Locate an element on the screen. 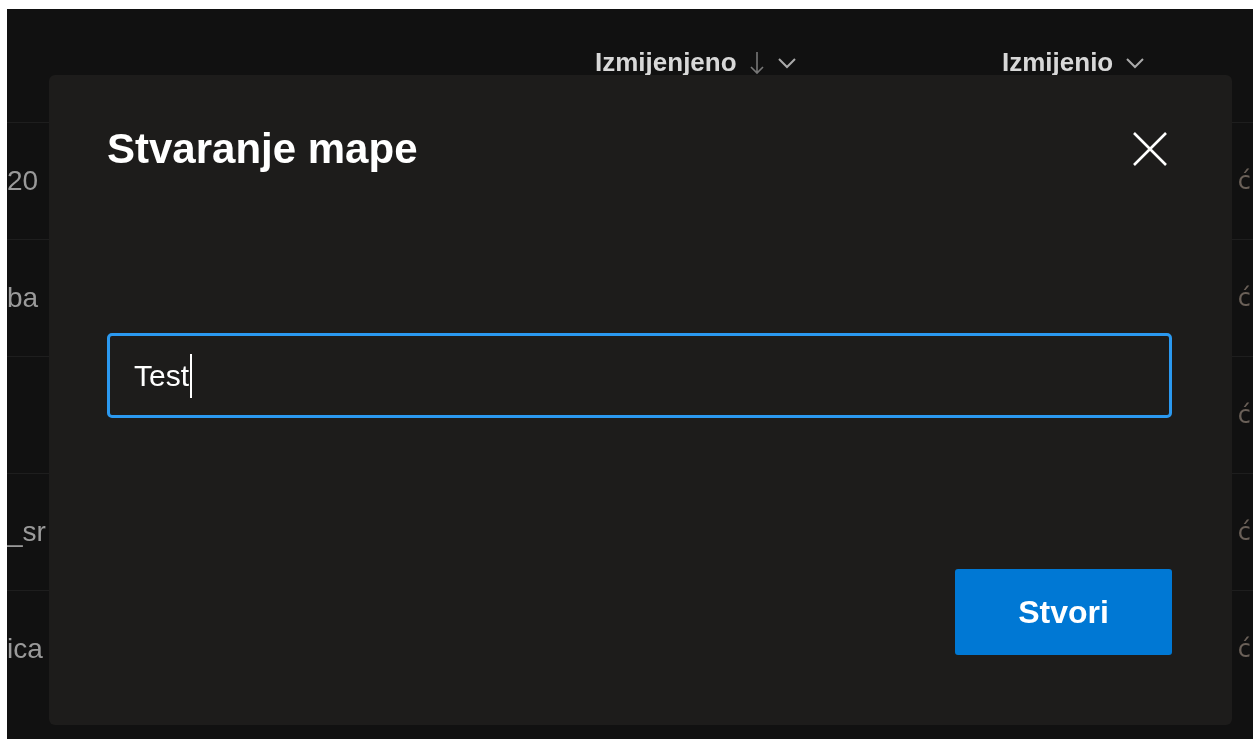 The height and width of the screenshot is (744, 1253). column-header: Izmijenio is located at coordinates (1074, 62).